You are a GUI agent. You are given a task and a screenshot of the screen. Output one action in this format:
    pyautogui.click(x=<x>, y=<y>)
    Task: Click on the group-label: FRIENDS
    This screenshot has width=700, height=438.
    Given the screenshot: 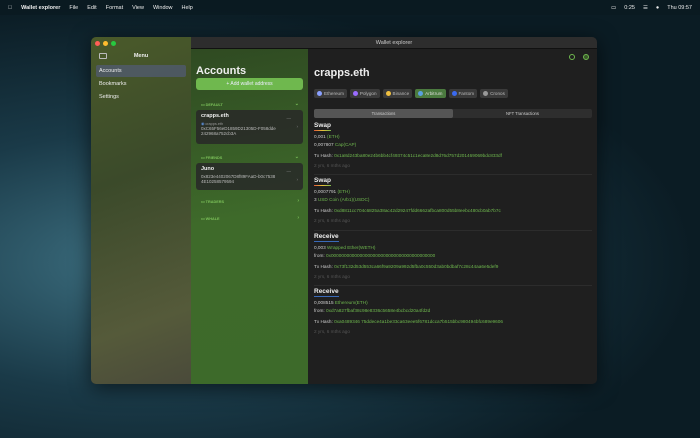 What is the action you would take?
    pyautogui.click(x=214, y=158)
    